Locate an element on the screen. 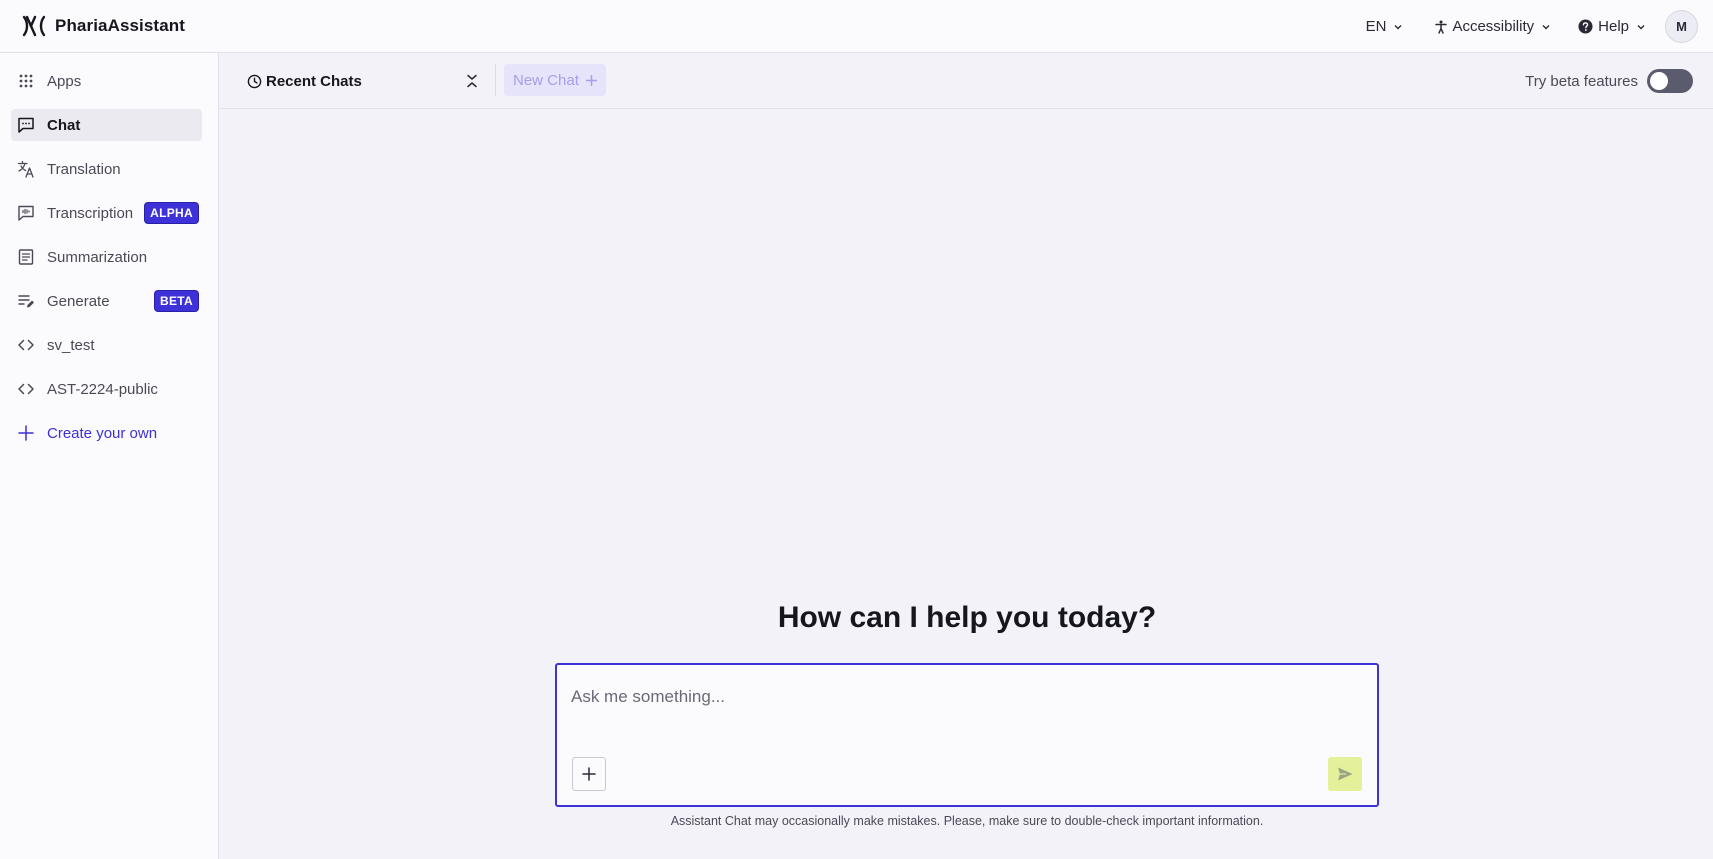 The width and height of the screenshot is (1713, 859). beta-features-toggle is located at coordinates (1670, 81).